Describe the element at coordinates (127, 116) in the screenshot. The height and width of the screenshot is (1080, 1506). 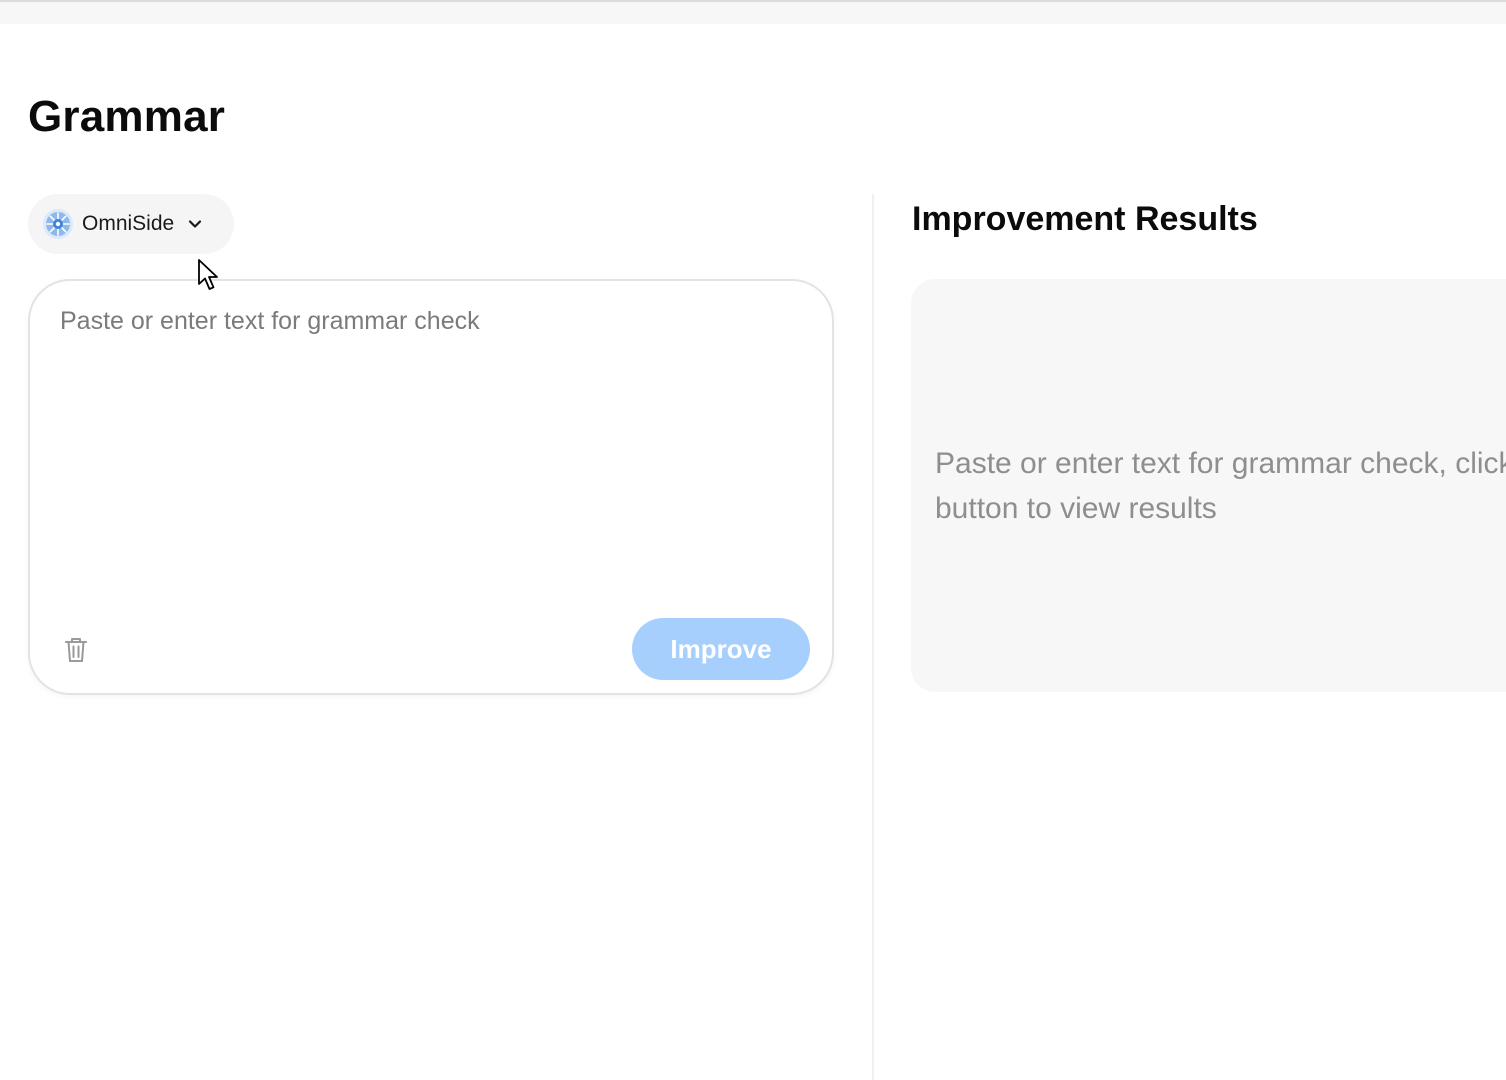
I see `page-title: Grammar` at that location.